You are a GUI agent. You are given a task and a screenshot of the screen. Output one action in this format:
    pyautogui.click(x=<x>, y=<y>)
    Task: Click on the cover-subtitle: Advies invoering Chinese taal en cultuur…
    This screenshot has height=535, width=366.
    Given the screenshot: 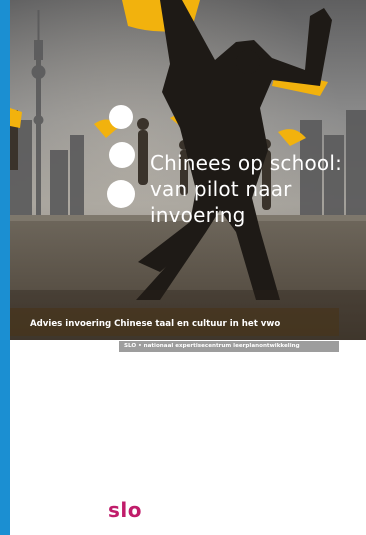 What is the action you would take?
    pyautogui.click(x=155, y=324)
    